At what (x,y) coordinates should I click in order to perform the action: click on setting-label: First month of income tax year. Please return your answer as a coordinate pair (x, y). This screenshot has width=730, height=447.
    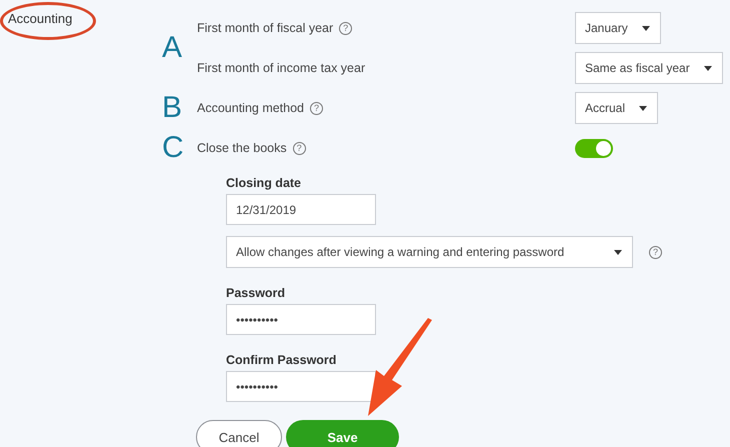
    Looking at the image, I should click on (281, 68).